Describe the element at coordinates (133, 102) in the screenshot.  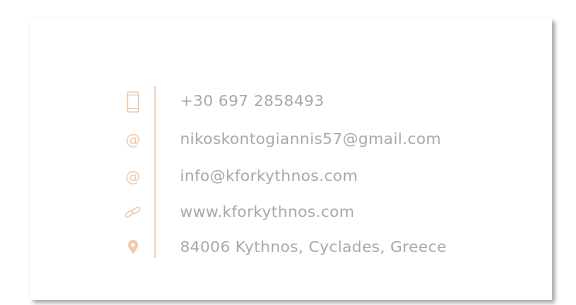
I see `phone-icon` at that location.